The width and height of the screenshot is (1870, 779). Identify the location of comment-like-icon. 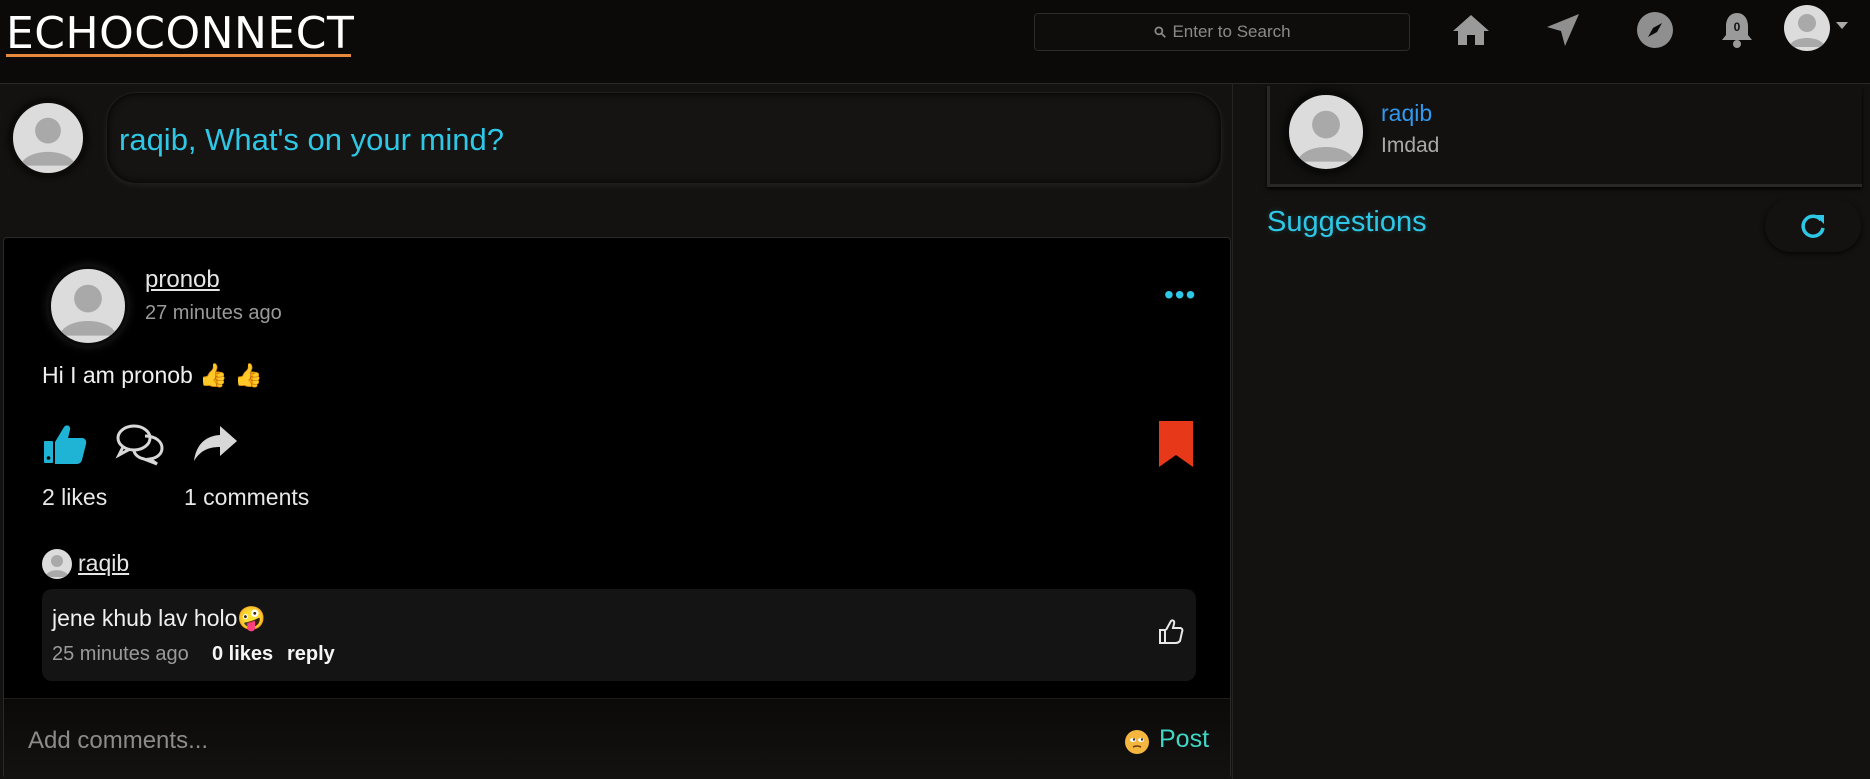
(1171, 634).